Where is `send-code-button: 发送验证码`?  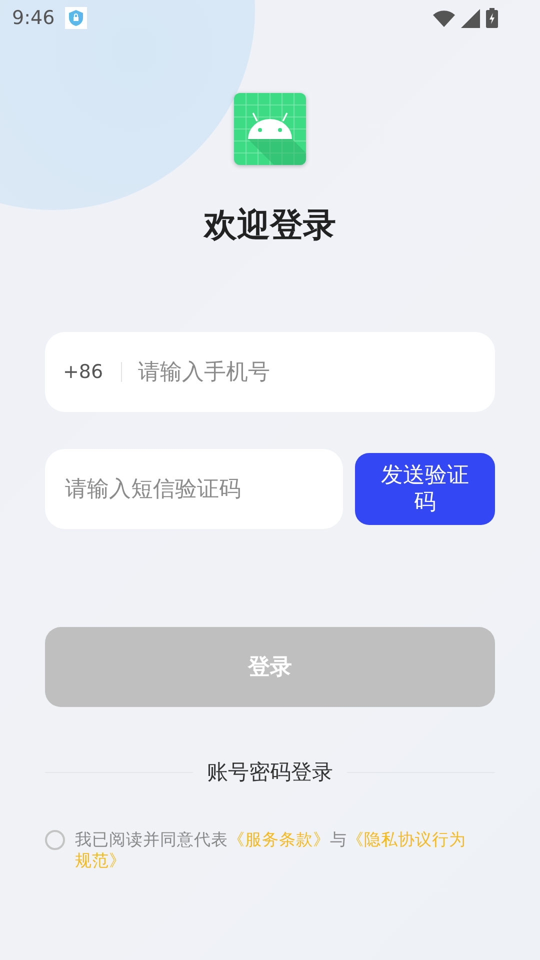 send-code-button: 发送验证码 is located at coordinates (425, 489).